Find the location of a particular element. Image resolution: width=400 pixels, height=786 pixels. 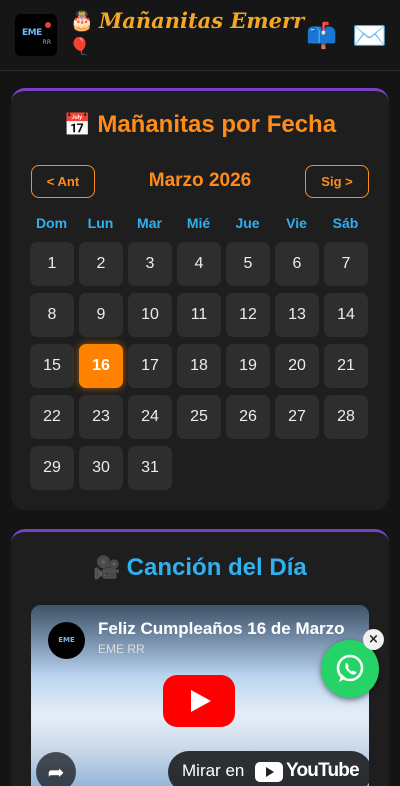

play-button is located at coordinates (199, 701).